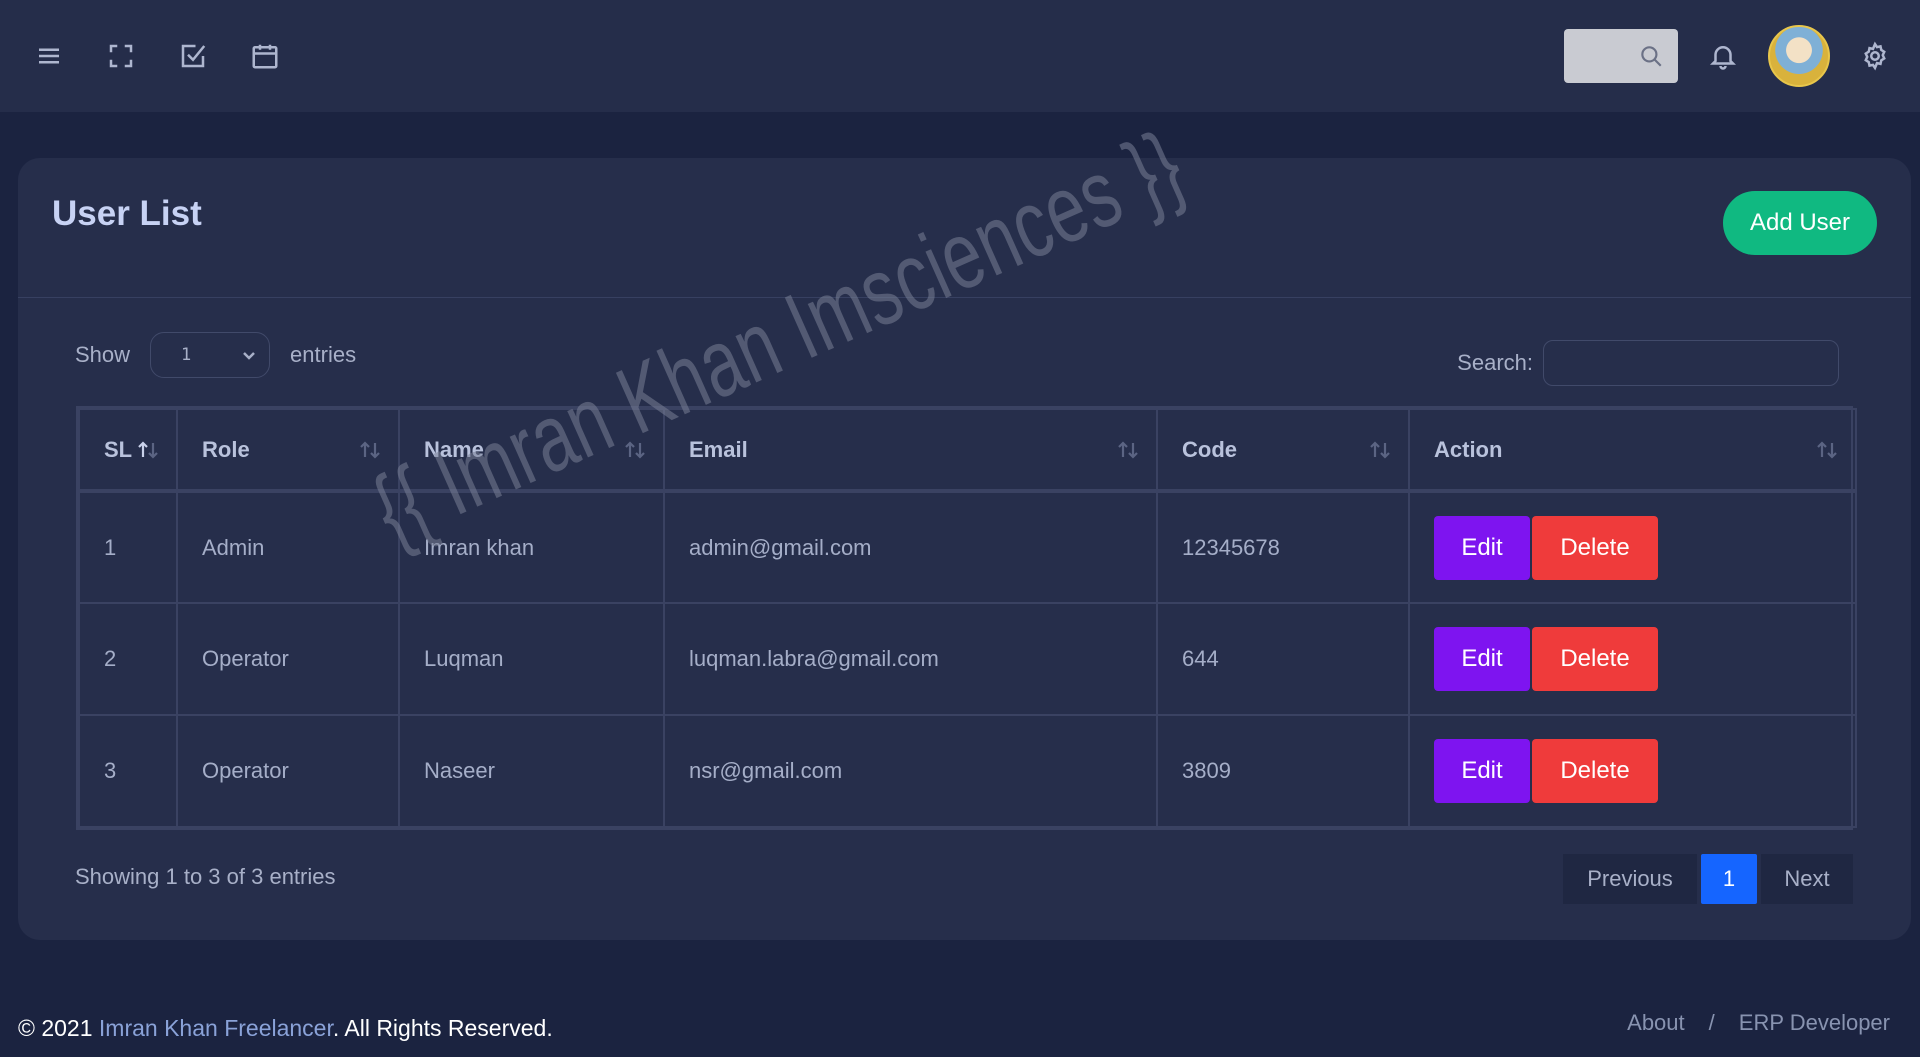 The image size is (1920, 1057). I want to click on cell-email: admin@gmail.com, so click(910, 547).